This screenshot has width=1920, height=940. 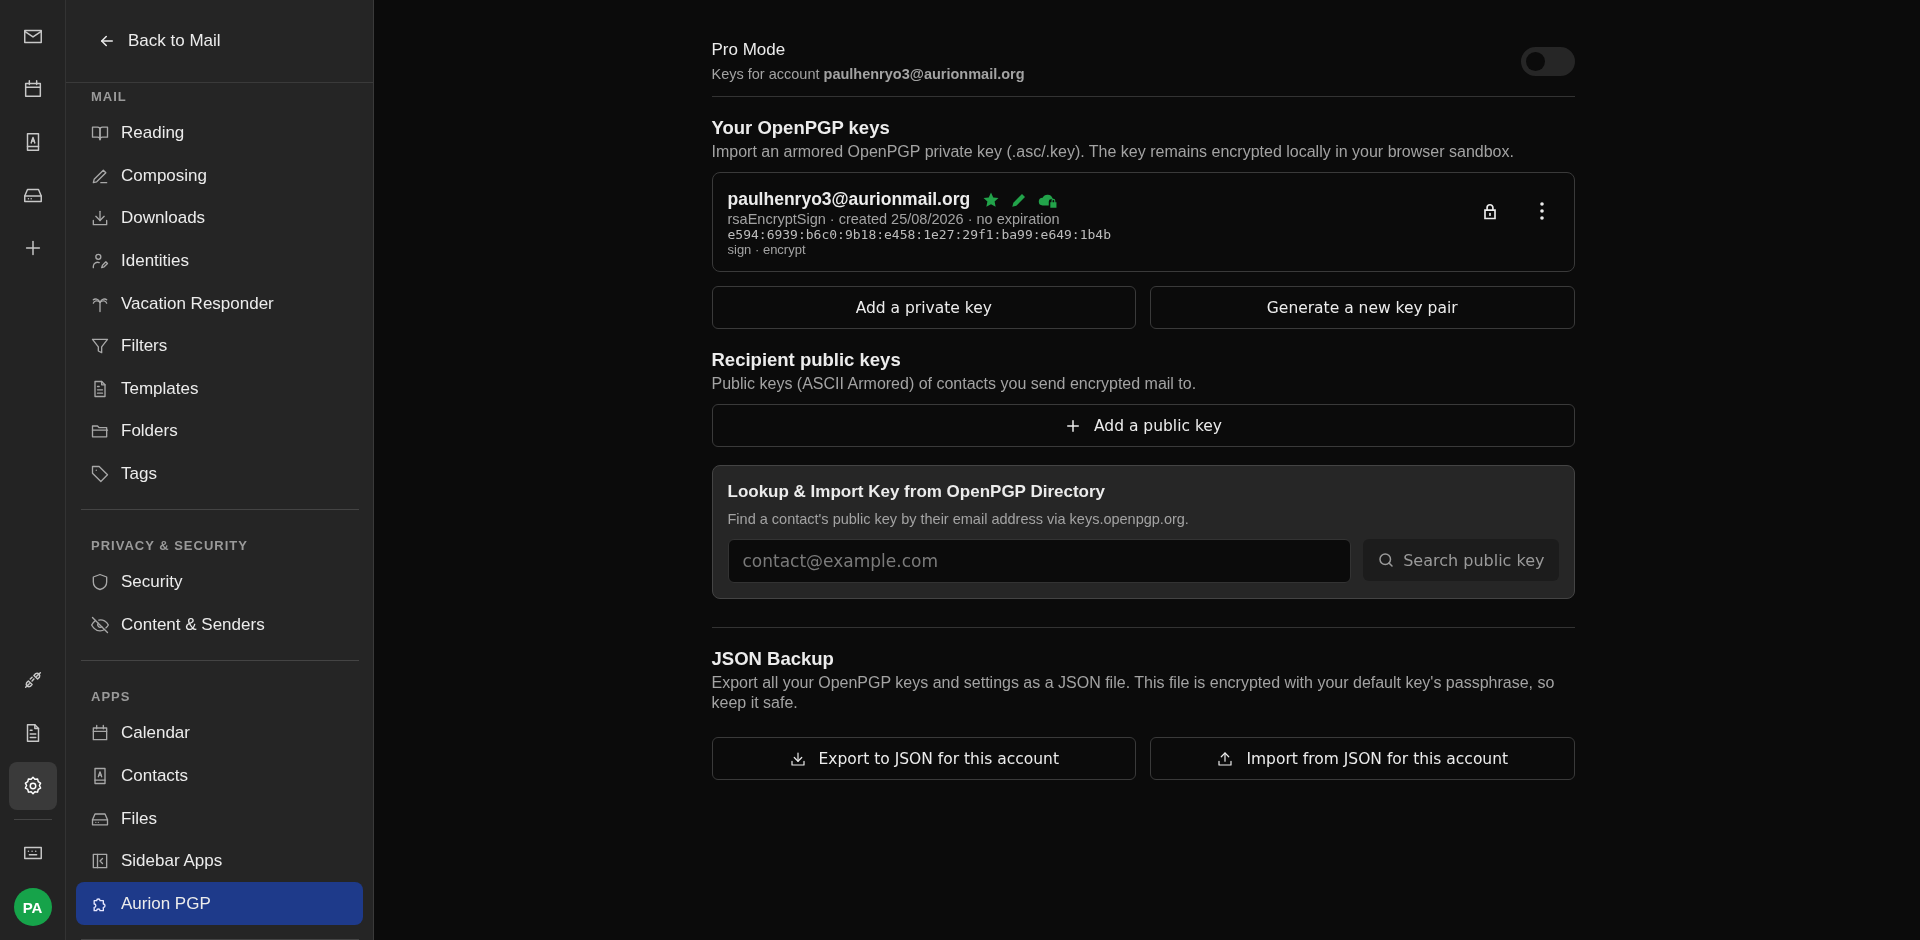 I want to click on outline-button: Generate a new key pair, so click(x=1362, y=307).